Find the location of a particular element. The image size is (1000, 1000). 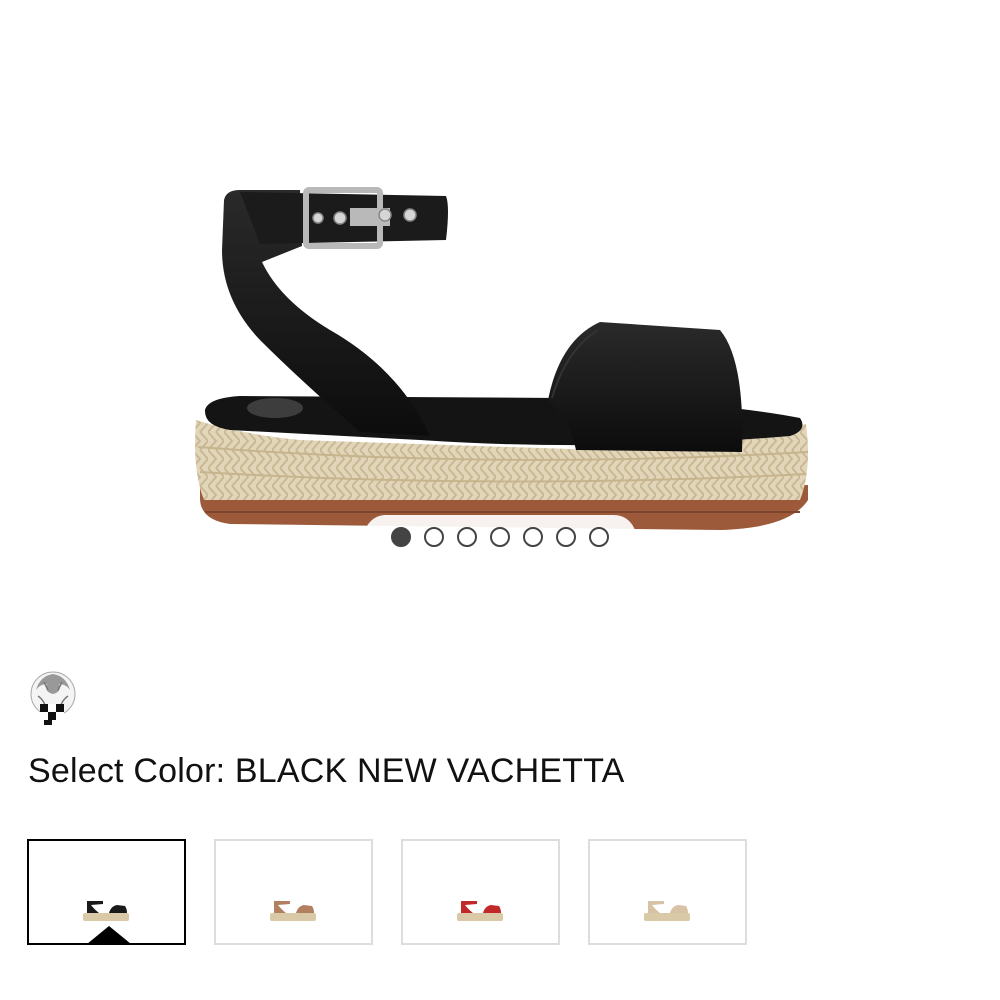

select-color-label: Select Color: BLACK NEW VACHETTA is located at coordinates (326, 771).